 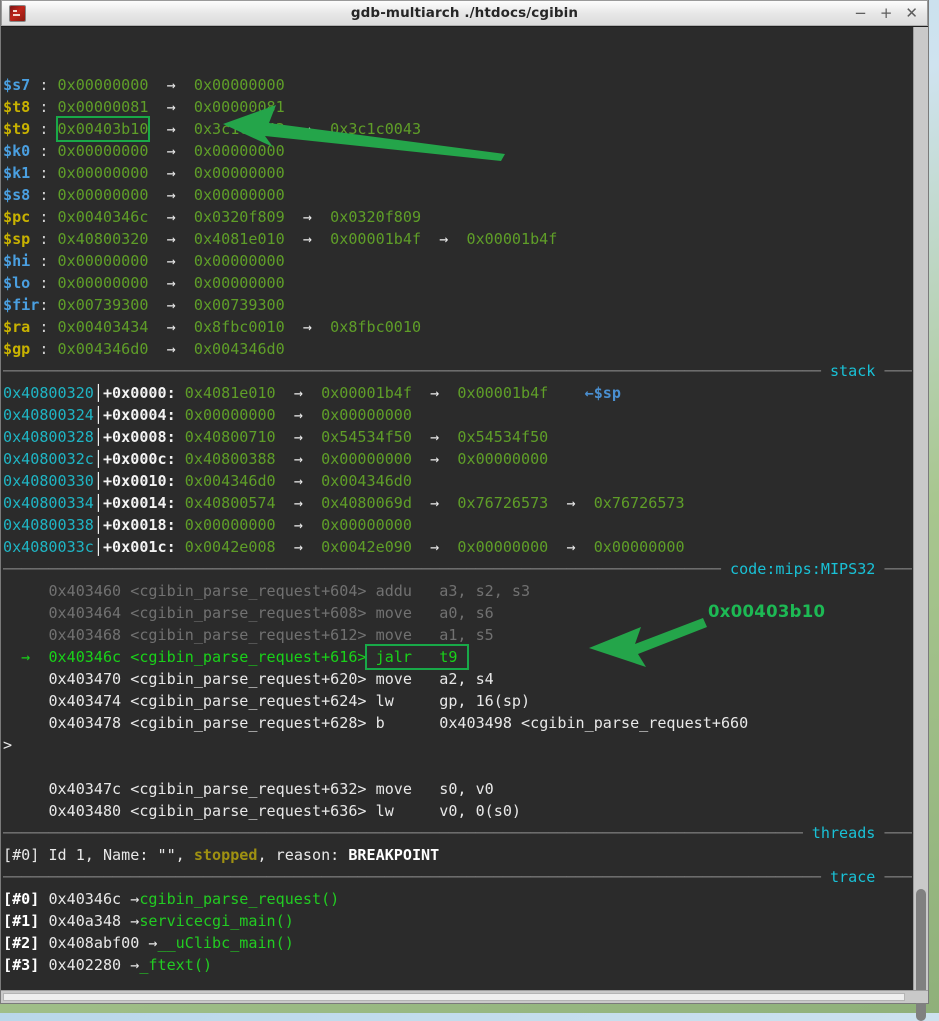 I want to click on trace-function: servicecgi_main(), so click(x=216, y=921).